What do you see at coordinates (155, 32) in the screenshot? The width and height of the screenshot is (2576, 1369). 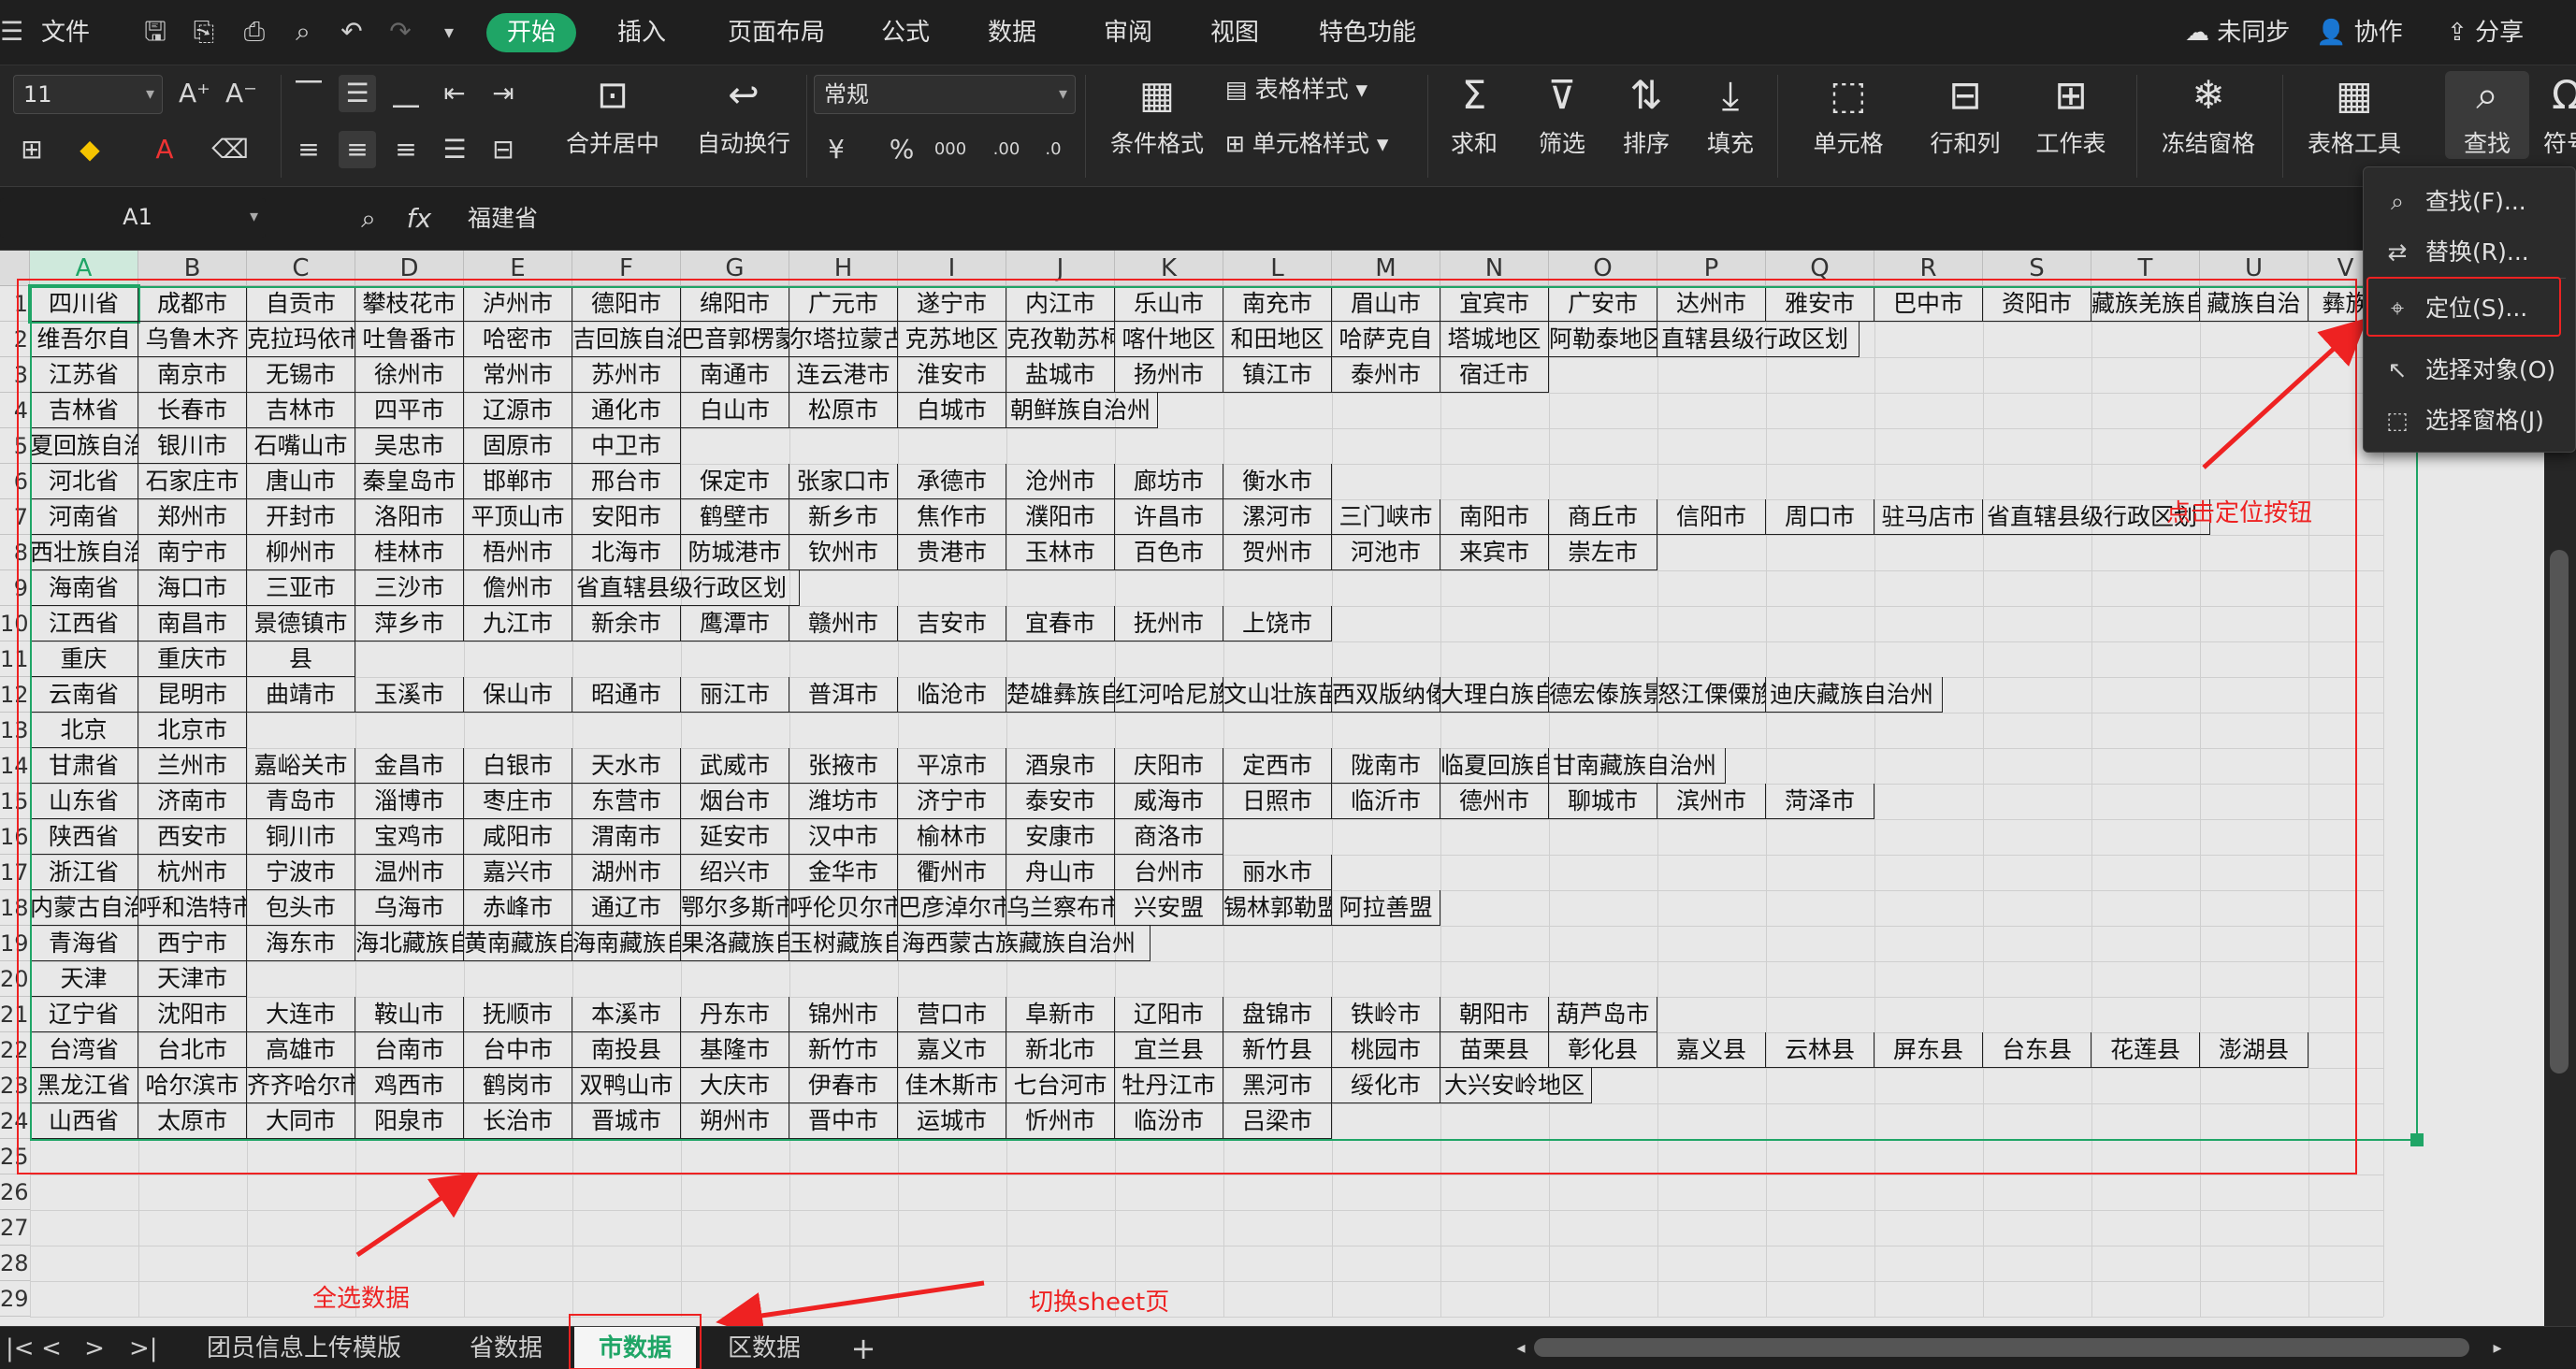 I see `save-icon: 🖫` at bounding box center [155, 32].